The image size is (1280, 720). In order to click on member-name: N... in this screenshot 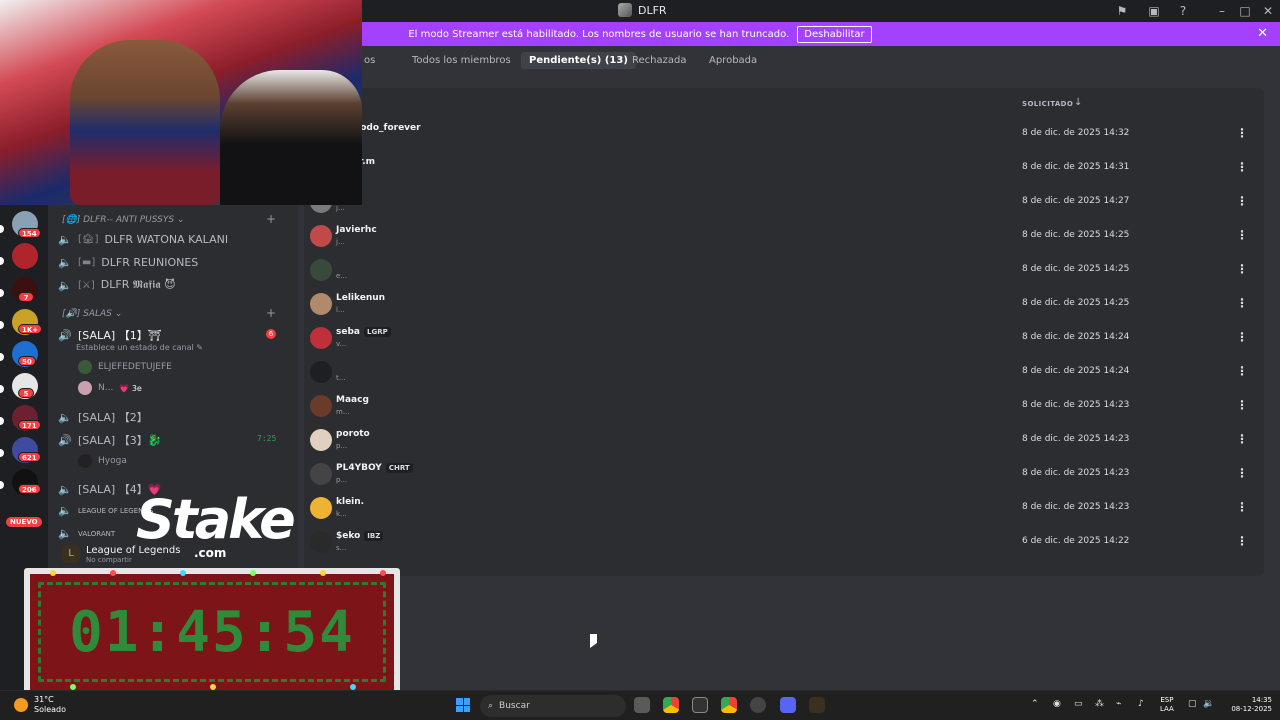, I will do `click(106, 388)`.